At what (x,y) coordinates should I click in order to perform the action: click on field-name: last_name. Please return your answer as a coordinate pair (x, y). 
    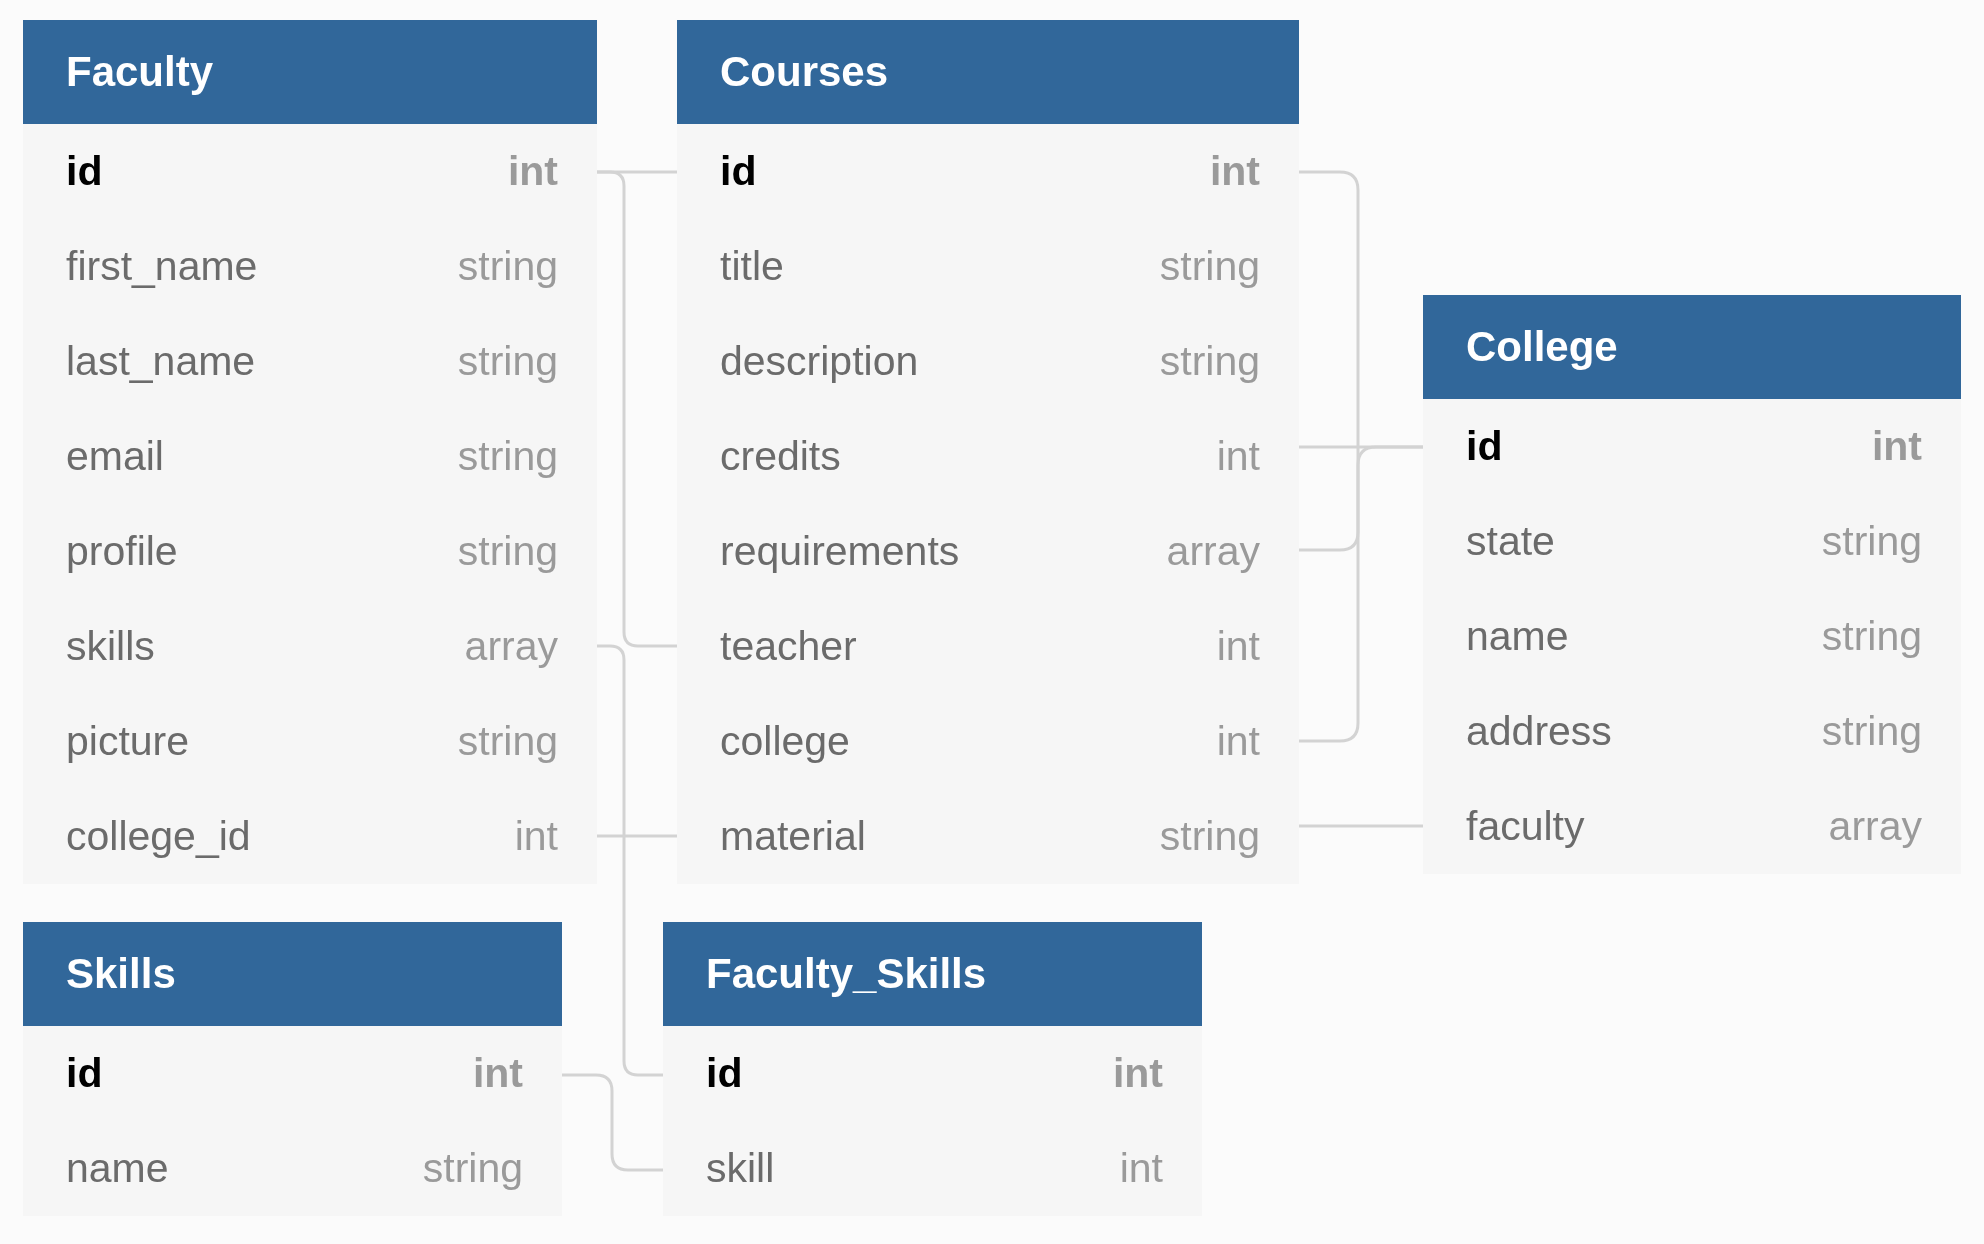
    Looking at the image, I should click on (161, 361).